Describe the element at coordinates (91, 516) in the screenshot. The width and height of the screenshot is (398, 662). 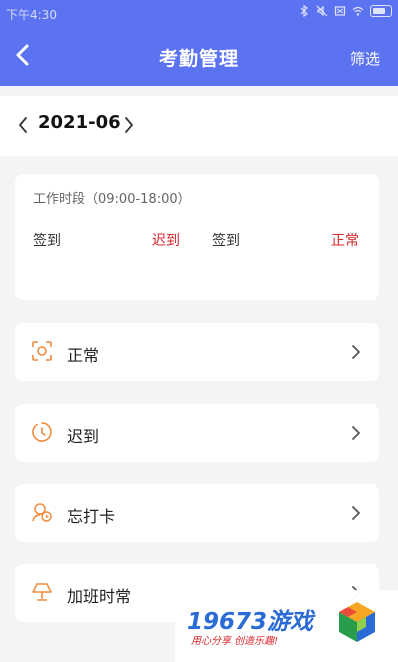
I see `list-item-label: 忘打卡` at that location.